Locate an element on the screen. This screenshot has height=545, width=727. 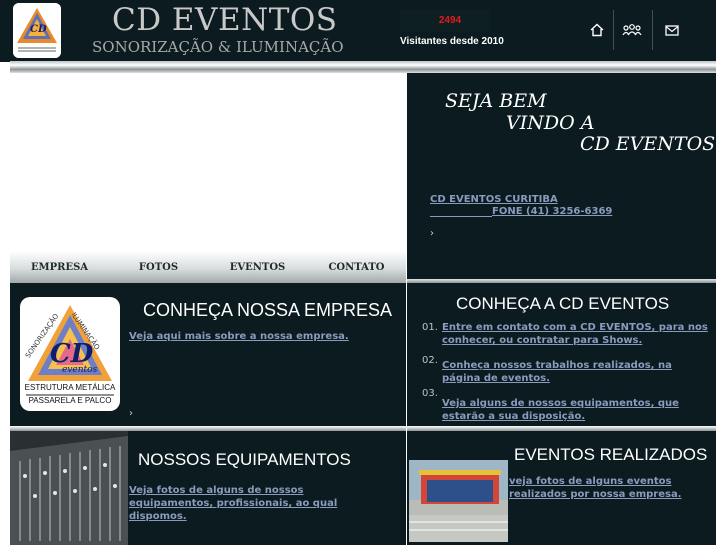
welcome-line-1: SEJA BEM is located at coordinates (496, 101).